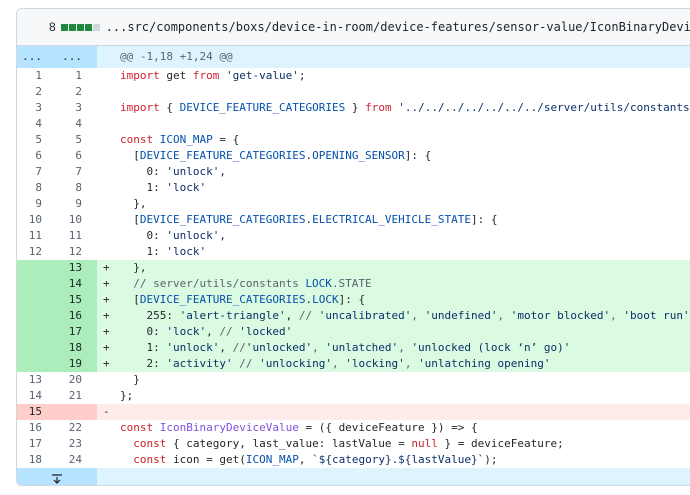 This screenshot has height=495, width=690. What do you see at coordinates (37, 220) in the screenshot?
I see `old-line-number: 10` at bounding box center [37, 220].